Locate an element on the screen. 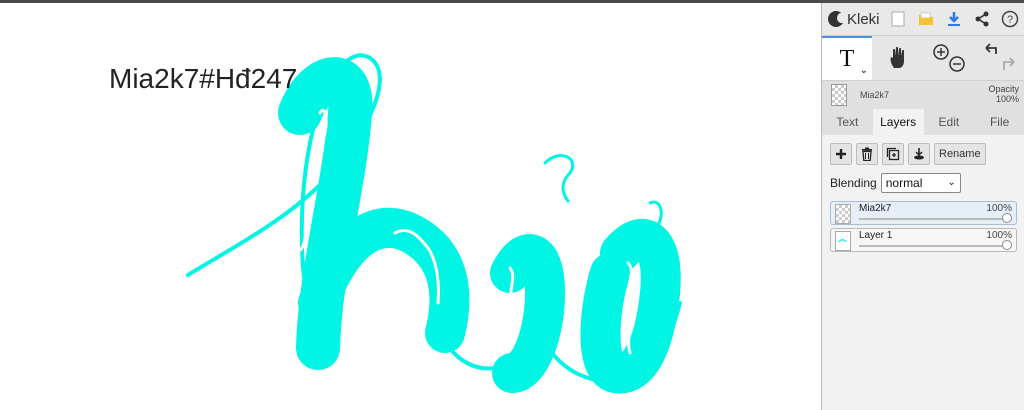  layer-name: Layer 1 is located at coordinates (876, 235).